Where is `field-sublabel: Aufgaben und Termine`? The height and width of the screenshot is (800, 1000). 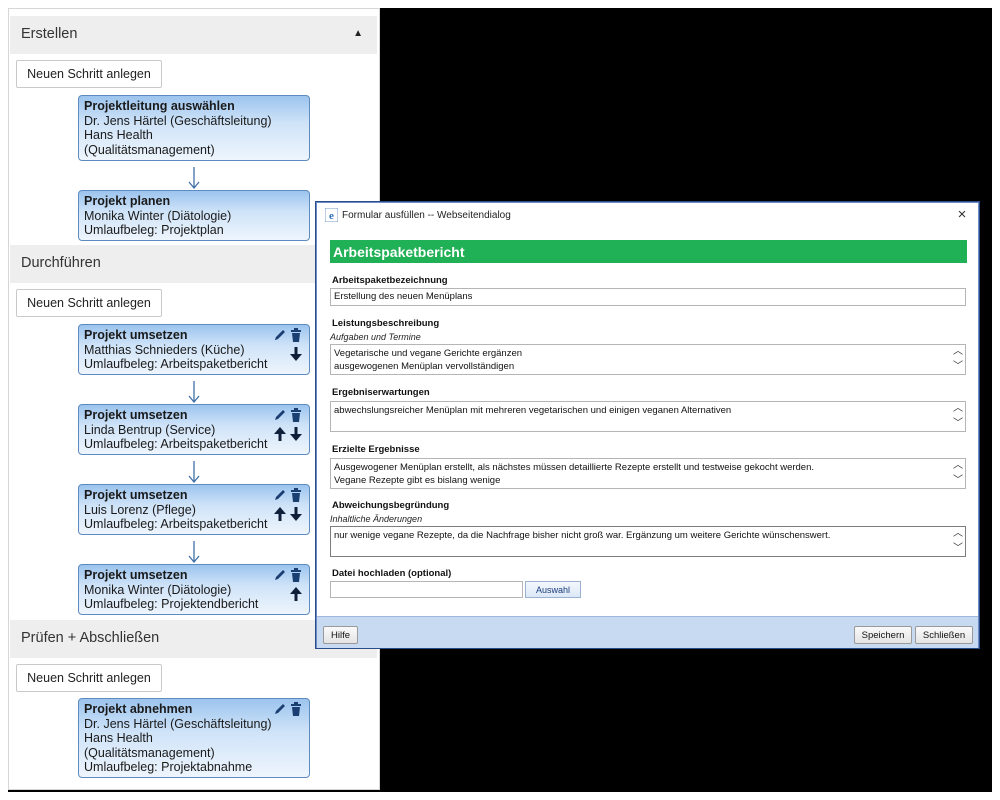 field-sublabel: Aufgaben und Termine is located at coordinates (375, 337).